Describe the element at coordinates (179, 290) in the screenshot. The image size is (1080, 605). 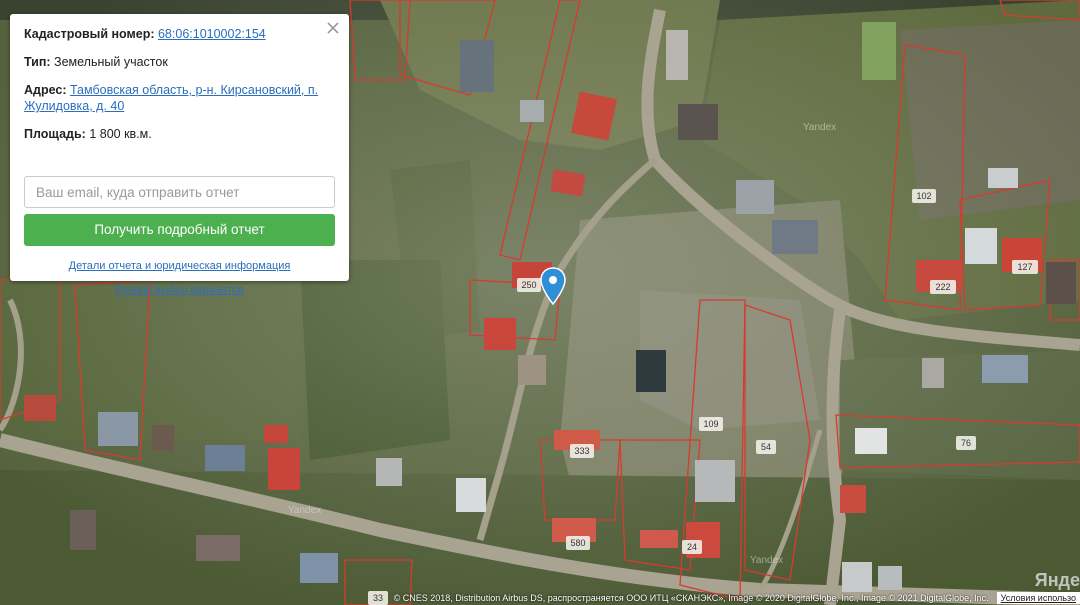
I see `manual-selection-link: Ручной выбор вариантов` at that location.